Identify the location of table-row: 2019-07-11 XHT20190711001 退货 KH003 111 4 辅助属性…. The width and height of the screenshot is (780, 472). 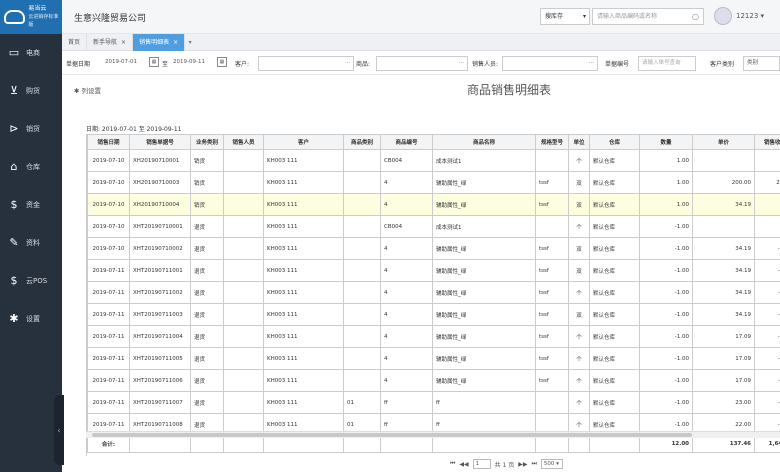
(433, 270).